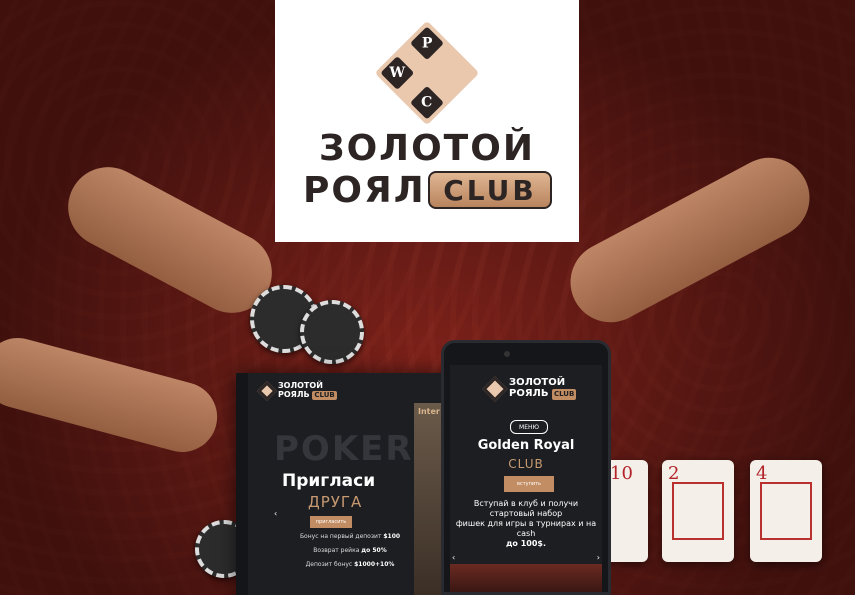 The width and height of the screenshot is (855, 595). Describe the element at coordinates (427, 148) in the screenshot. I see `logo-line1: ЗОЛОТОЙ` at that location.